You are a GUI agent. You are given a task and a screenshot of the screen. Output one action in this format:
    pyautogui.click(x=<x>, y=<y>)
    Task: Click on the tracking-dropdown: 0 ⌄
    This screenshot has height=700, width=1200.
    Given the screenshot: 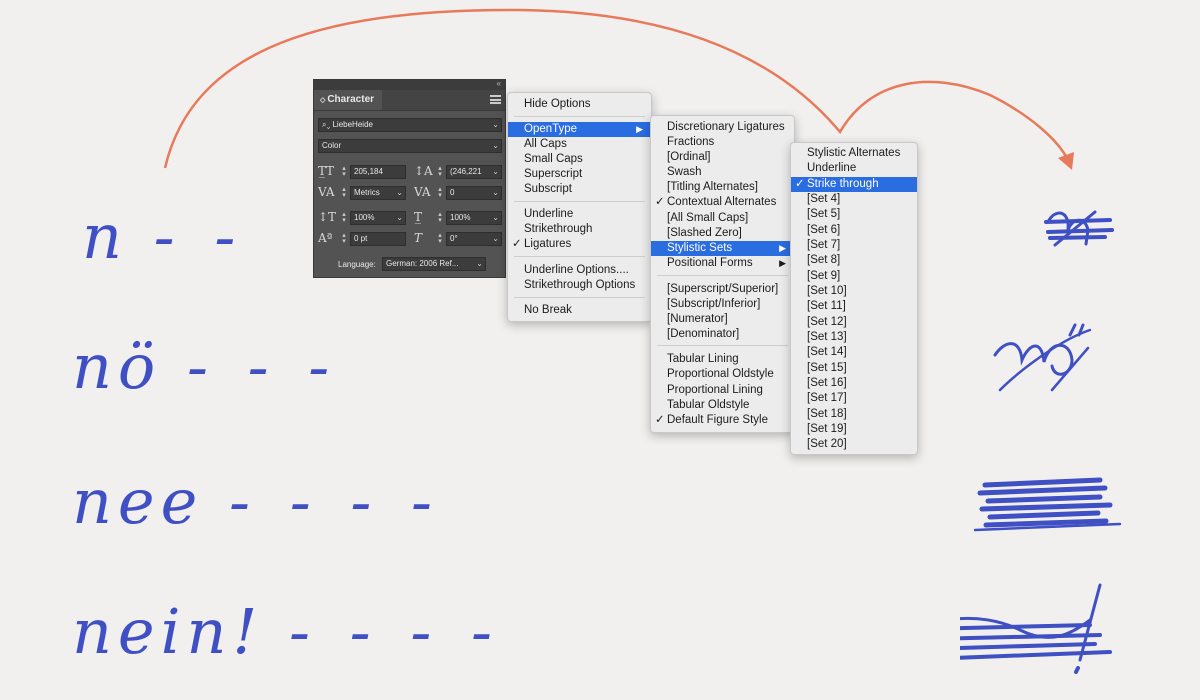 What is the action you would take?
    pyautogui.click(x=474, y=193)
    